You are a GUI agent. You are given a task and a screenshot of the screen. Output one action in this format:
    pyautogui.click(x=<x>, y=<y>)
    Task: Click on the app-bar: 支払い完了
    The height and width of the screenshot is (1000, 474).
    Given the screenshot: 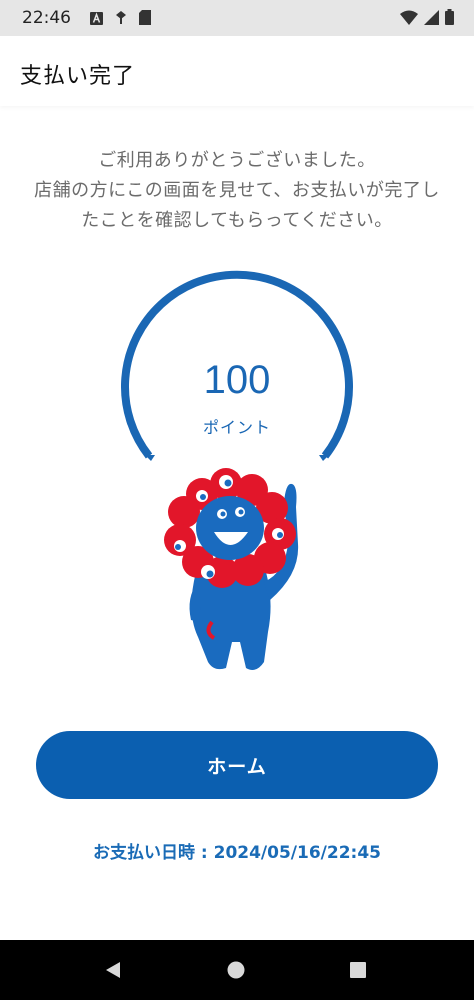 What is the action you would take?
    pyautogui.click(x=237, y=71)
    